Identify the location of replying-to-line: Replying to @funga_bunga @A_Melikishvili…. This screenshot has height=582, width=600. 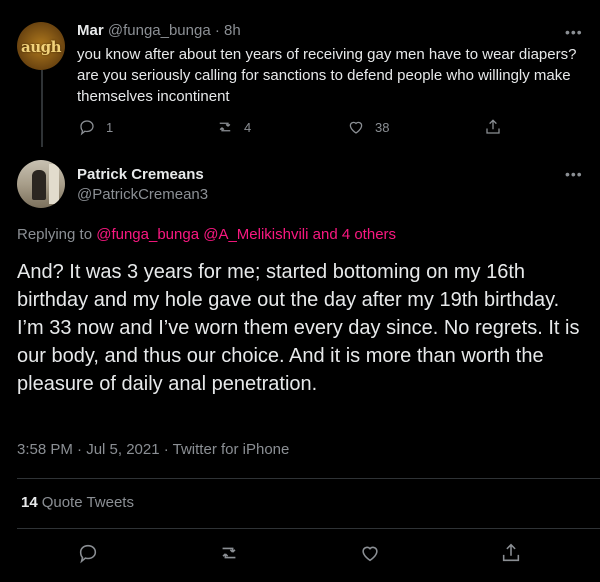
(206, 234).